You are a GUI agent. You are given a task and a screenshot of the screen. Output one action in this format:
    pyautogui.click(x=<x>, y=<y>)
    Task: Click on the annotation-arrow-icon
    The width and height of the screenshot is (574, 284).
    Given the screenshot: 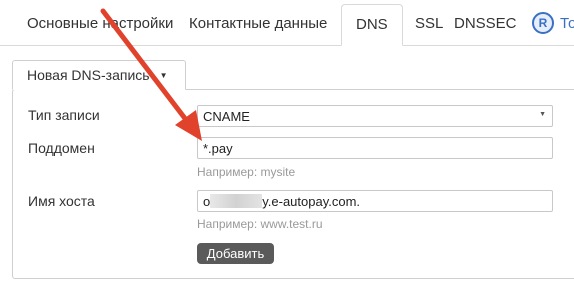 What is the action you would take?
    pyautogui.click(x=151, y=74)
    